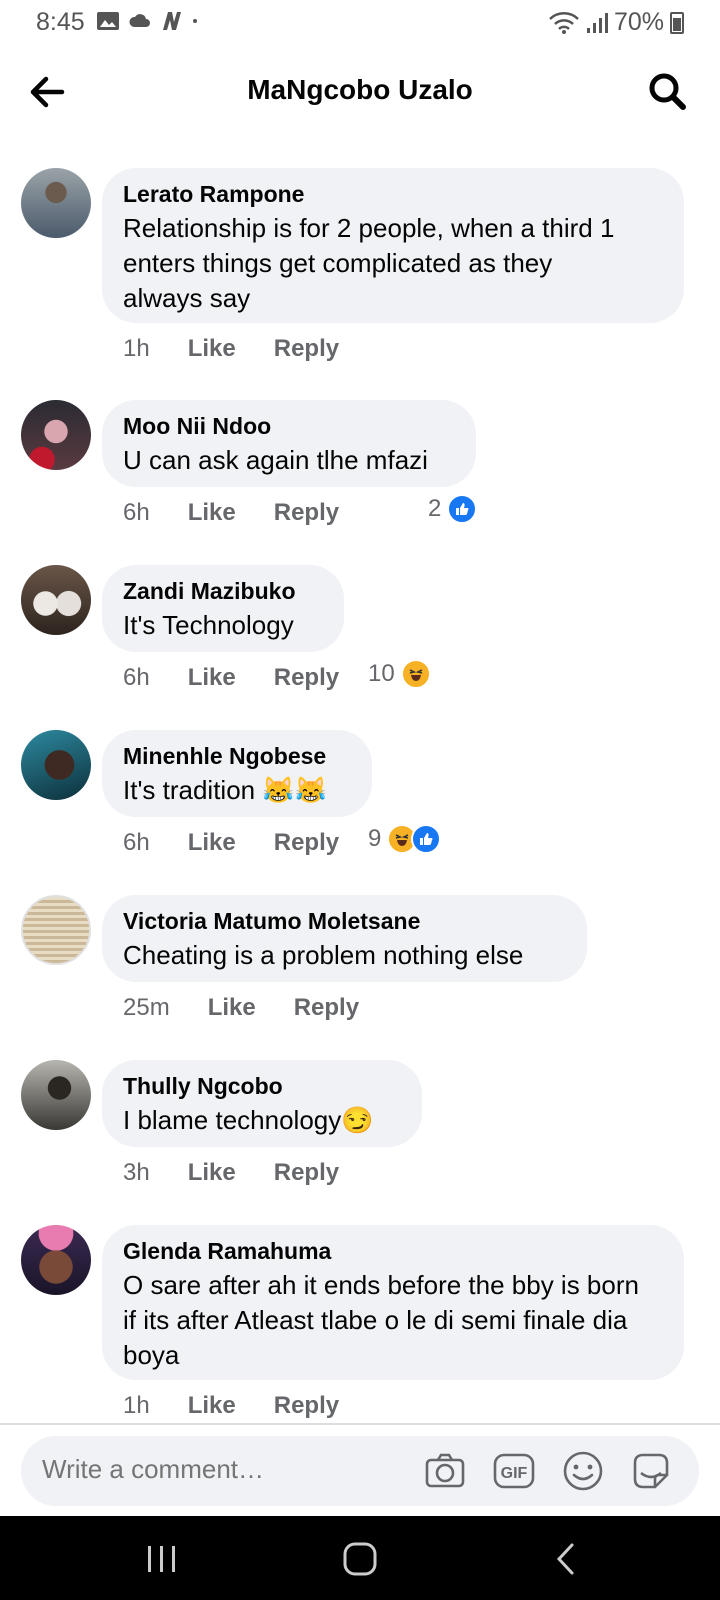 The height and width of the screenshot is (1600, 720). Describe the element at coordinates (136, 1172) in the screenshot. I see `comment-time: 3h` at that location.